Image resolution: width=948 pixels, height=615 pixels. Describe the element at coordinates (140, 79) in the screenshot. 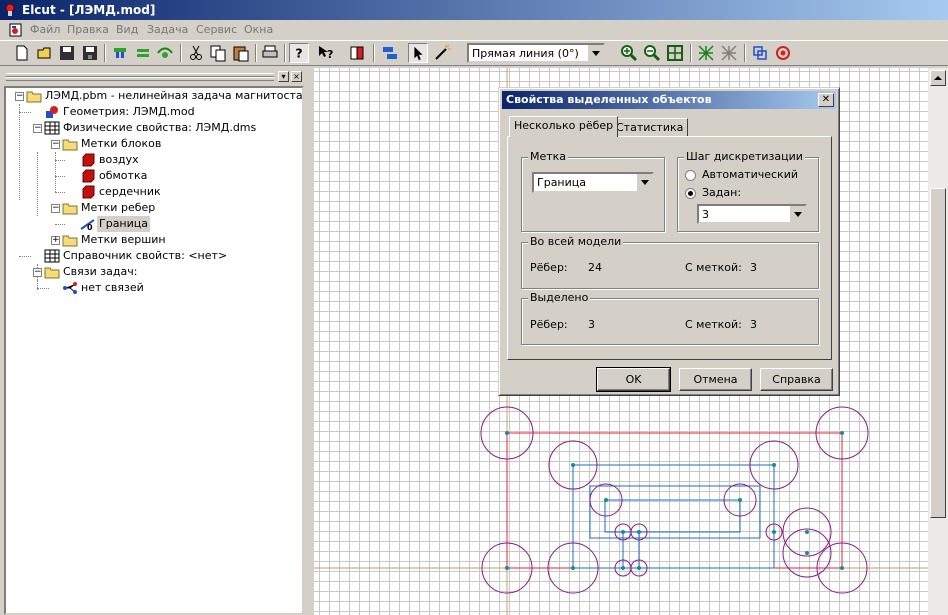

I see `panel-grip` at that location.